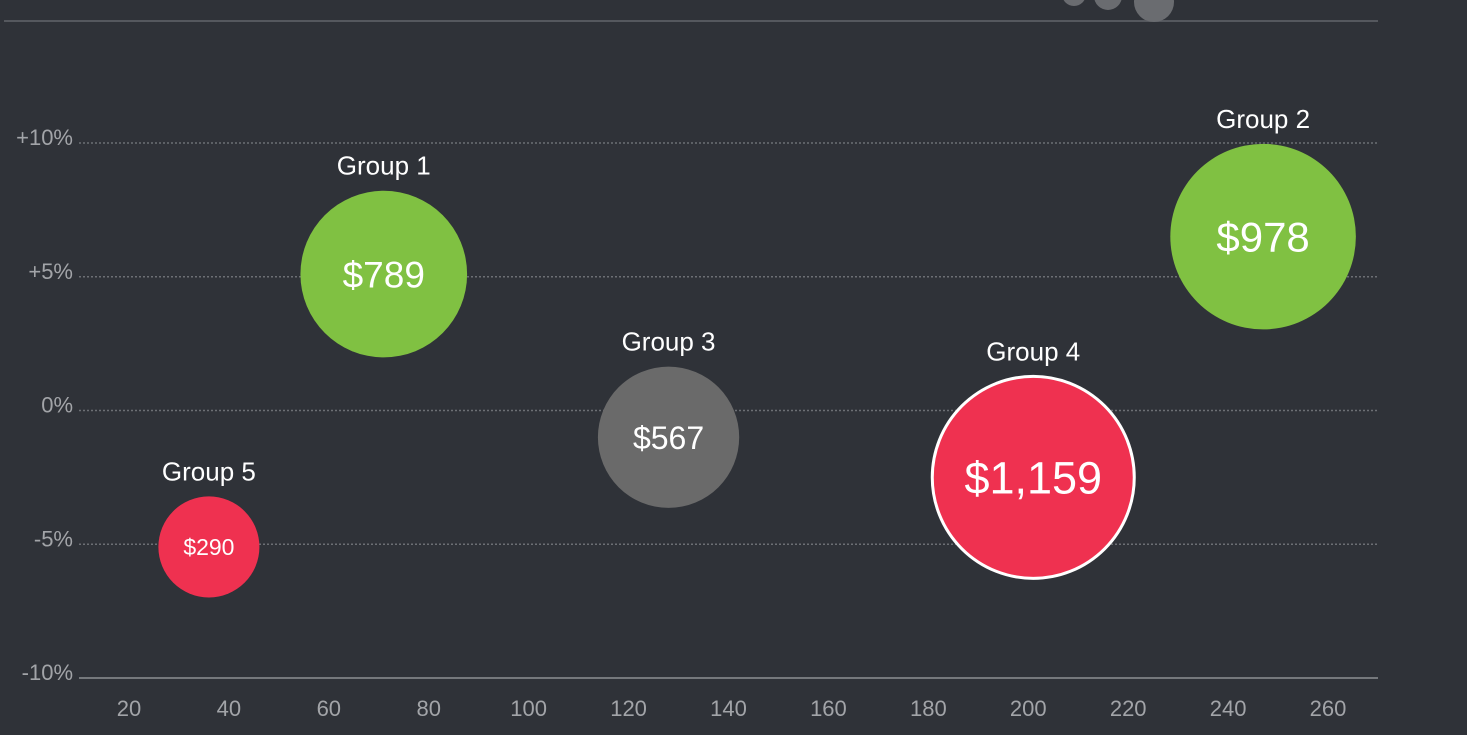  Describe the element at coordinates (47, 672) in the screenshot. I see `y-tick-label: -10%` at that location.